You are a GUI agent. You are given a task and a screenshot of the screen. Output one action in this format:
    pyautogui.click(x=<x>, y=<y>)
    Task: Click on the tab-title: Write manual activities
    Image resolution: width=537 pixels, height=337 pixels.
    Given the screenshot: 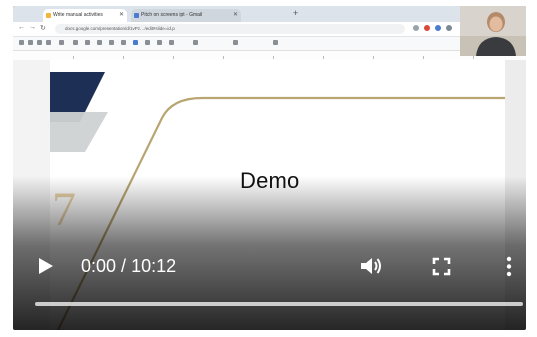 What is the action you would take?
    pyautogui.click(x=78, y=15)
    